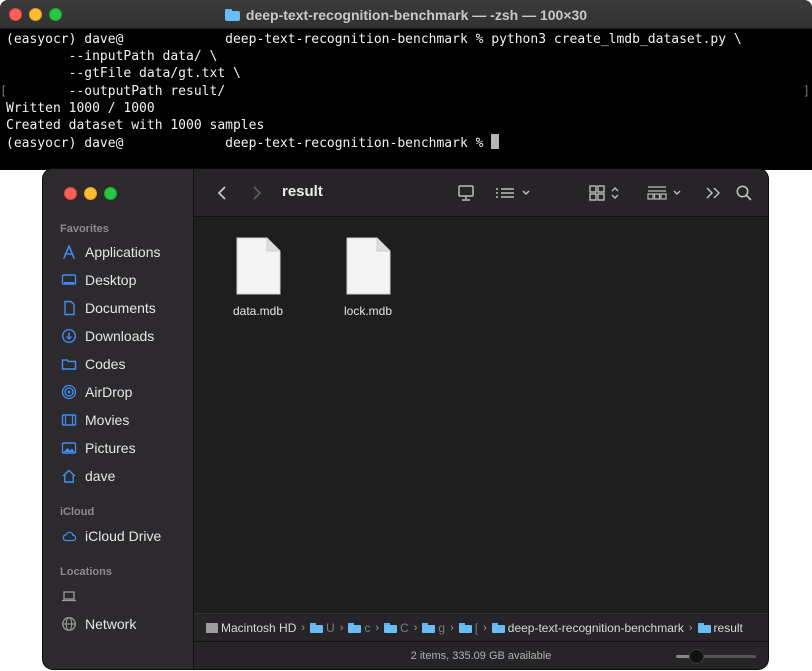 This screenshot has width=812, height=671. I want to click on desktop-icon, so click(69, 280).